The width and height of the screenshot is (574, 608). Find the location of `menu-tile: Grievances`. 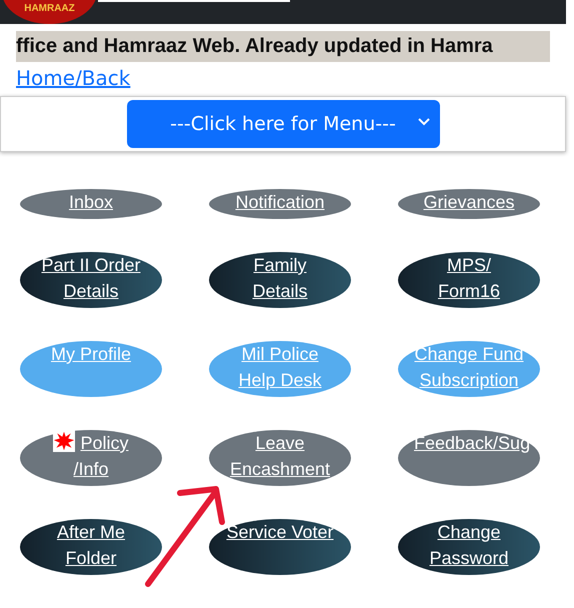

menu-tile: Grievances is located at coordinates (469, 204).